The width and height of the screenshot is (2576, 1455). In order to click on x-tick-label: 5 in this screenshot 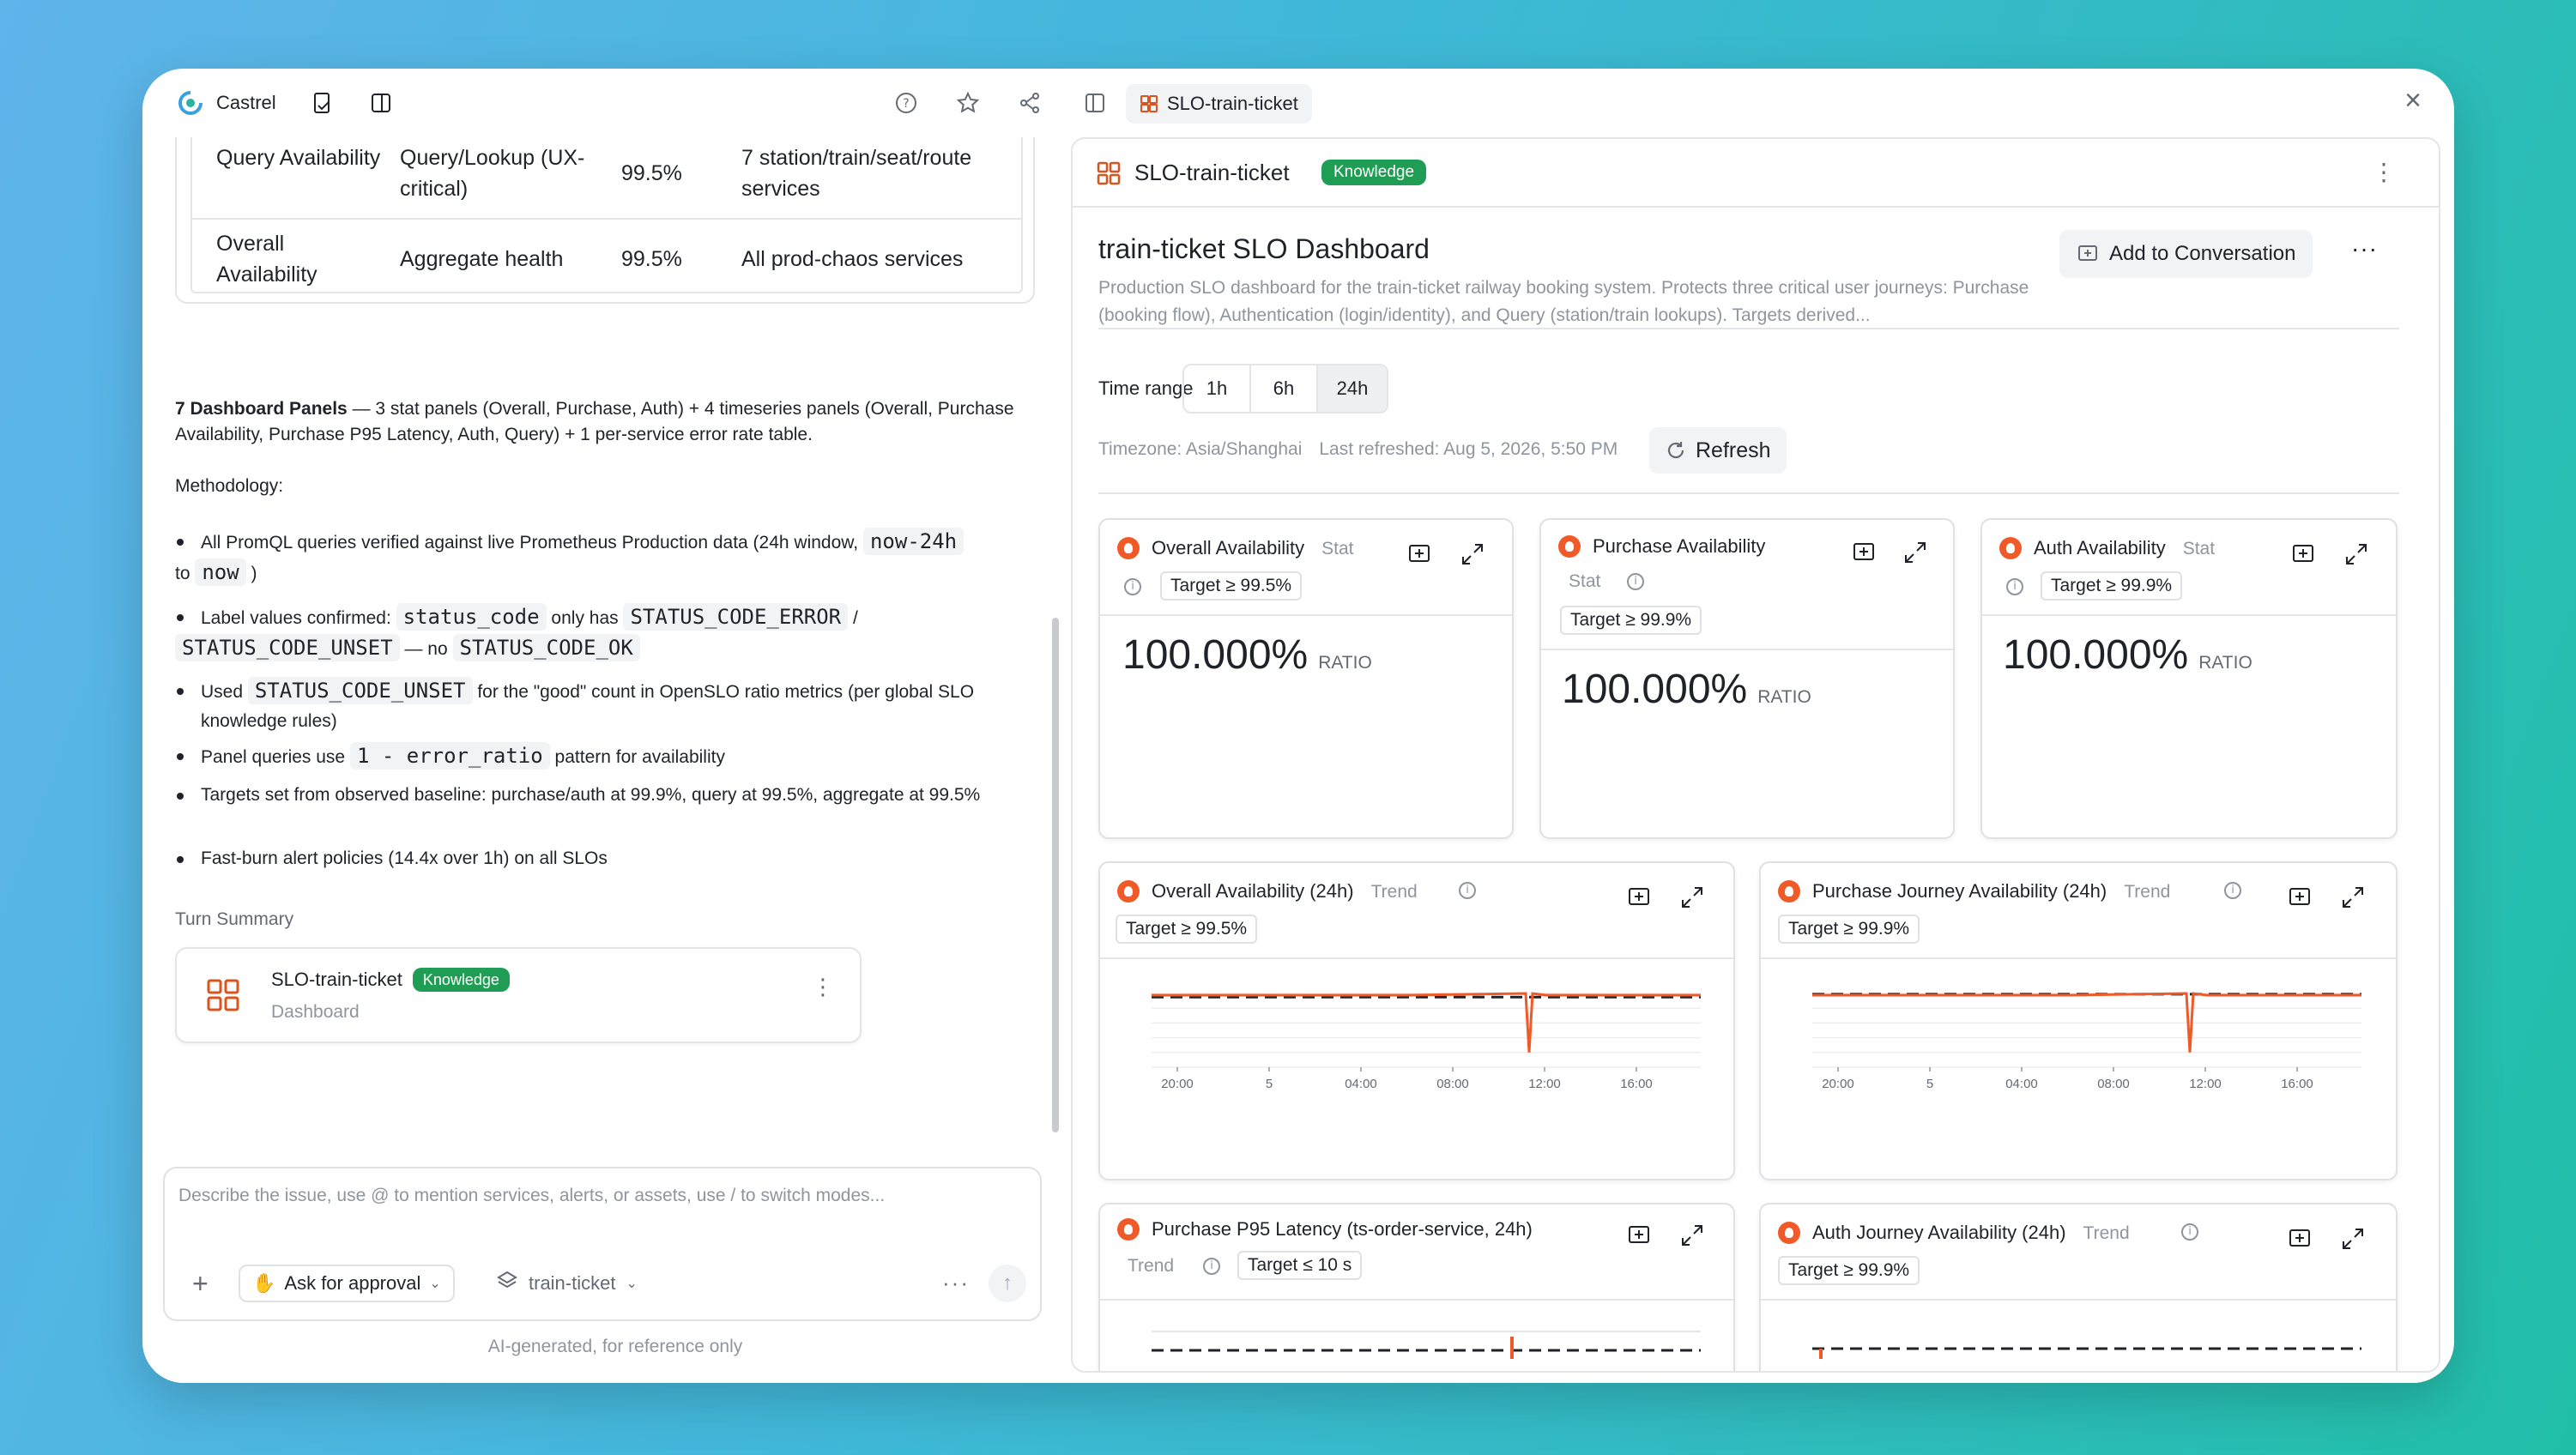, I will do `click(1269, 1084)`.